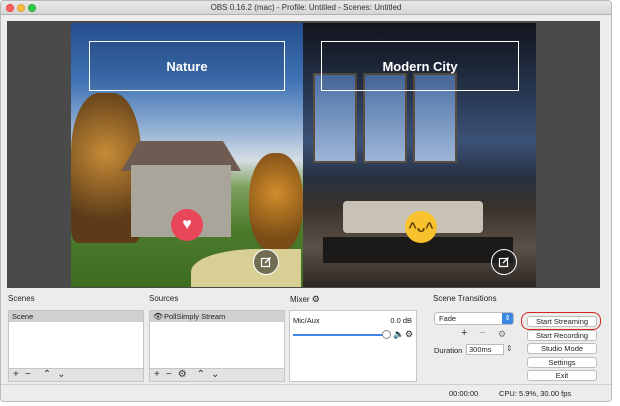 The image size is (620, 406). I want to click on list-item: Scene, so click(76, 316).